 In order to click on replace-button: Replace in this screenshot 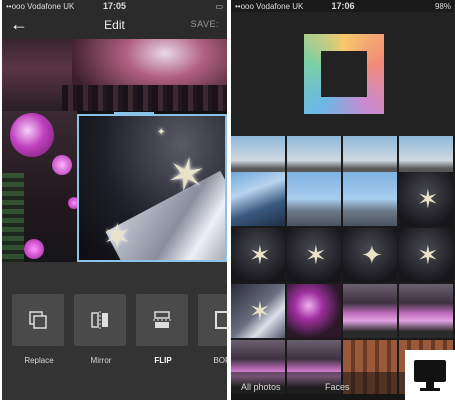, I will do `click(39, 329)`.